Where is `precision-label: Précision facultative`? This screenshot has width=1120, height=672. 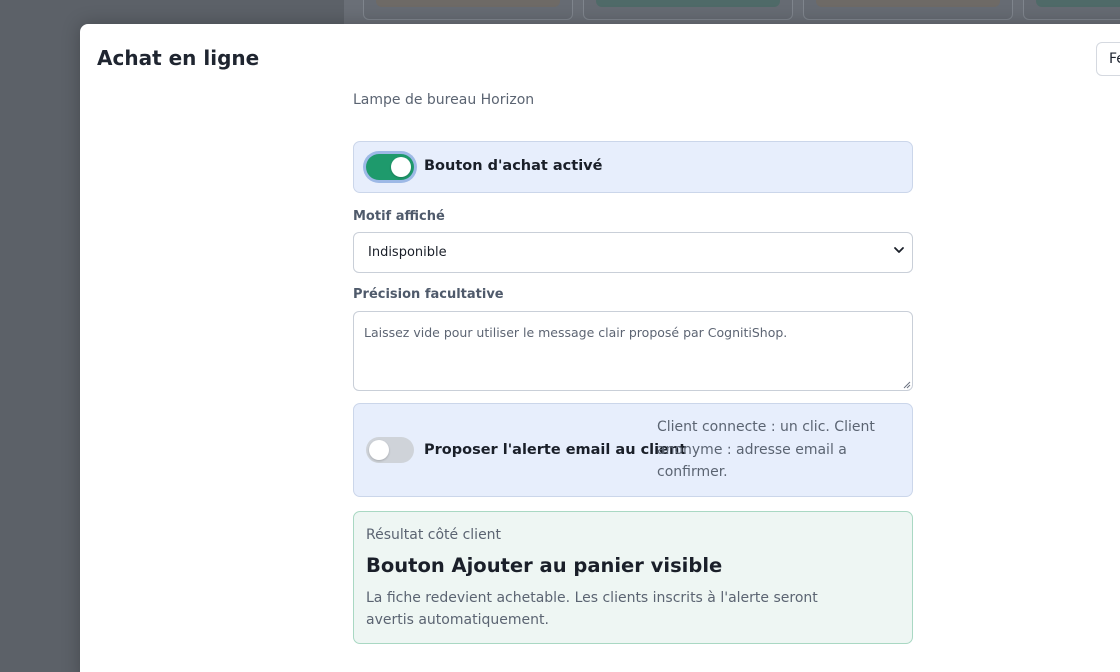
precision-label: Précision facultative is located at coordinates (428, 294).